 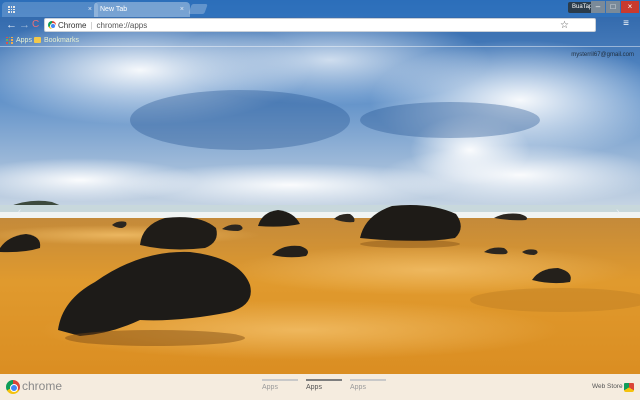 What do you see at coordinates (24, 40) in the screenshot?
I see `bookmark-label: Apps` at bounding box center [24, 40].